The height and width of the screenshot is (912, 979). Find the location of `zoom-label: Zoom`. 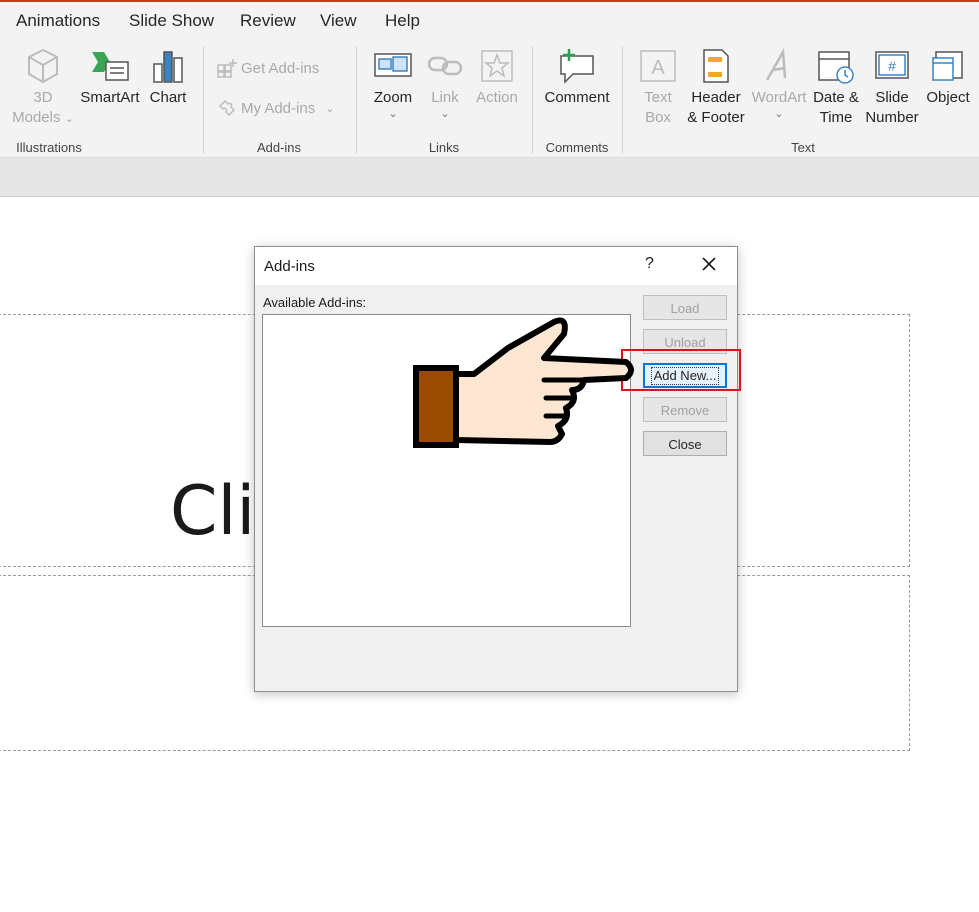

zoom-label: Zoom is located at coordinates (393, 97).